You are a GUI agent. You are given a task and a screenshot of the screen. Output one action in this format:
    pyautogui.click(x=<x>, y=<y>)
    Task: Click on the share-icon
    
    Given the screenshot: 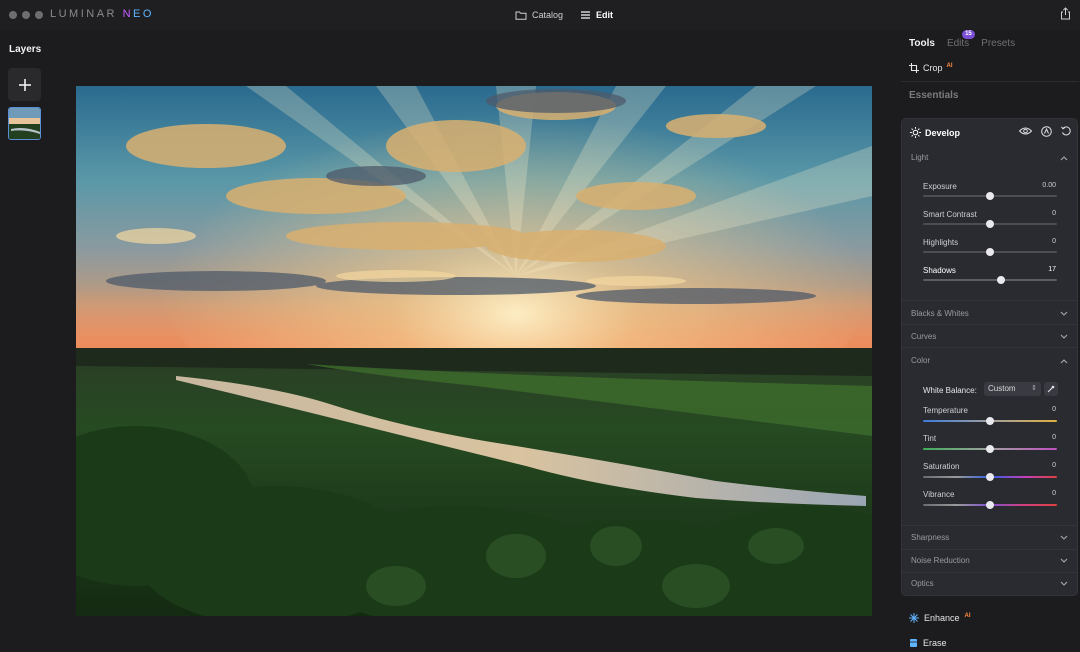 What is the action you would take?
    pyautogui.click(x=1065, y=13)
    